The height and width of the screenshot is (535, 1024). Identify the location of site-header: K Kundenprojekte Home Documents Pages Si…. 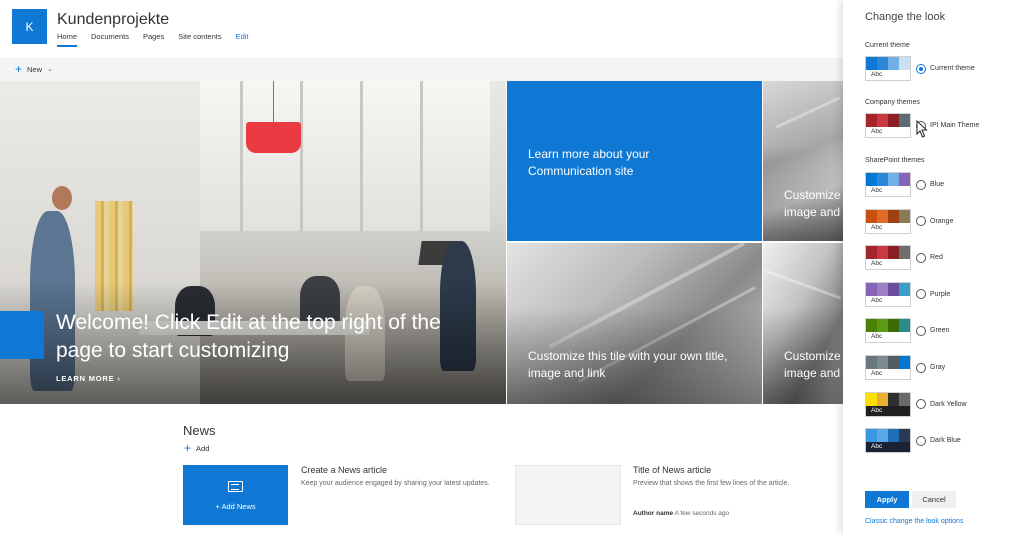
(421, 29).